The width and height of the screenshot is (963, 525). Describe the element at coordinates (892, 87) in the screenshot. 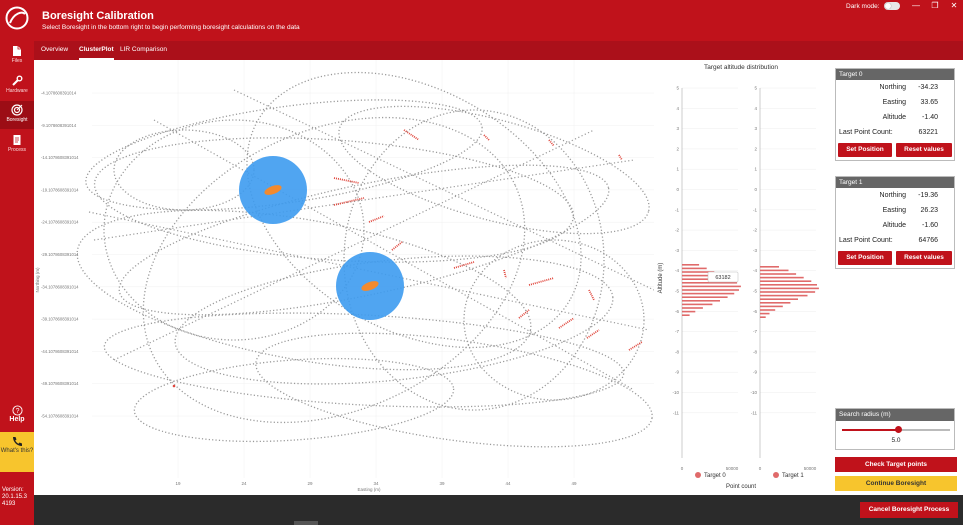

I see `northing-label: Northing` at that location.